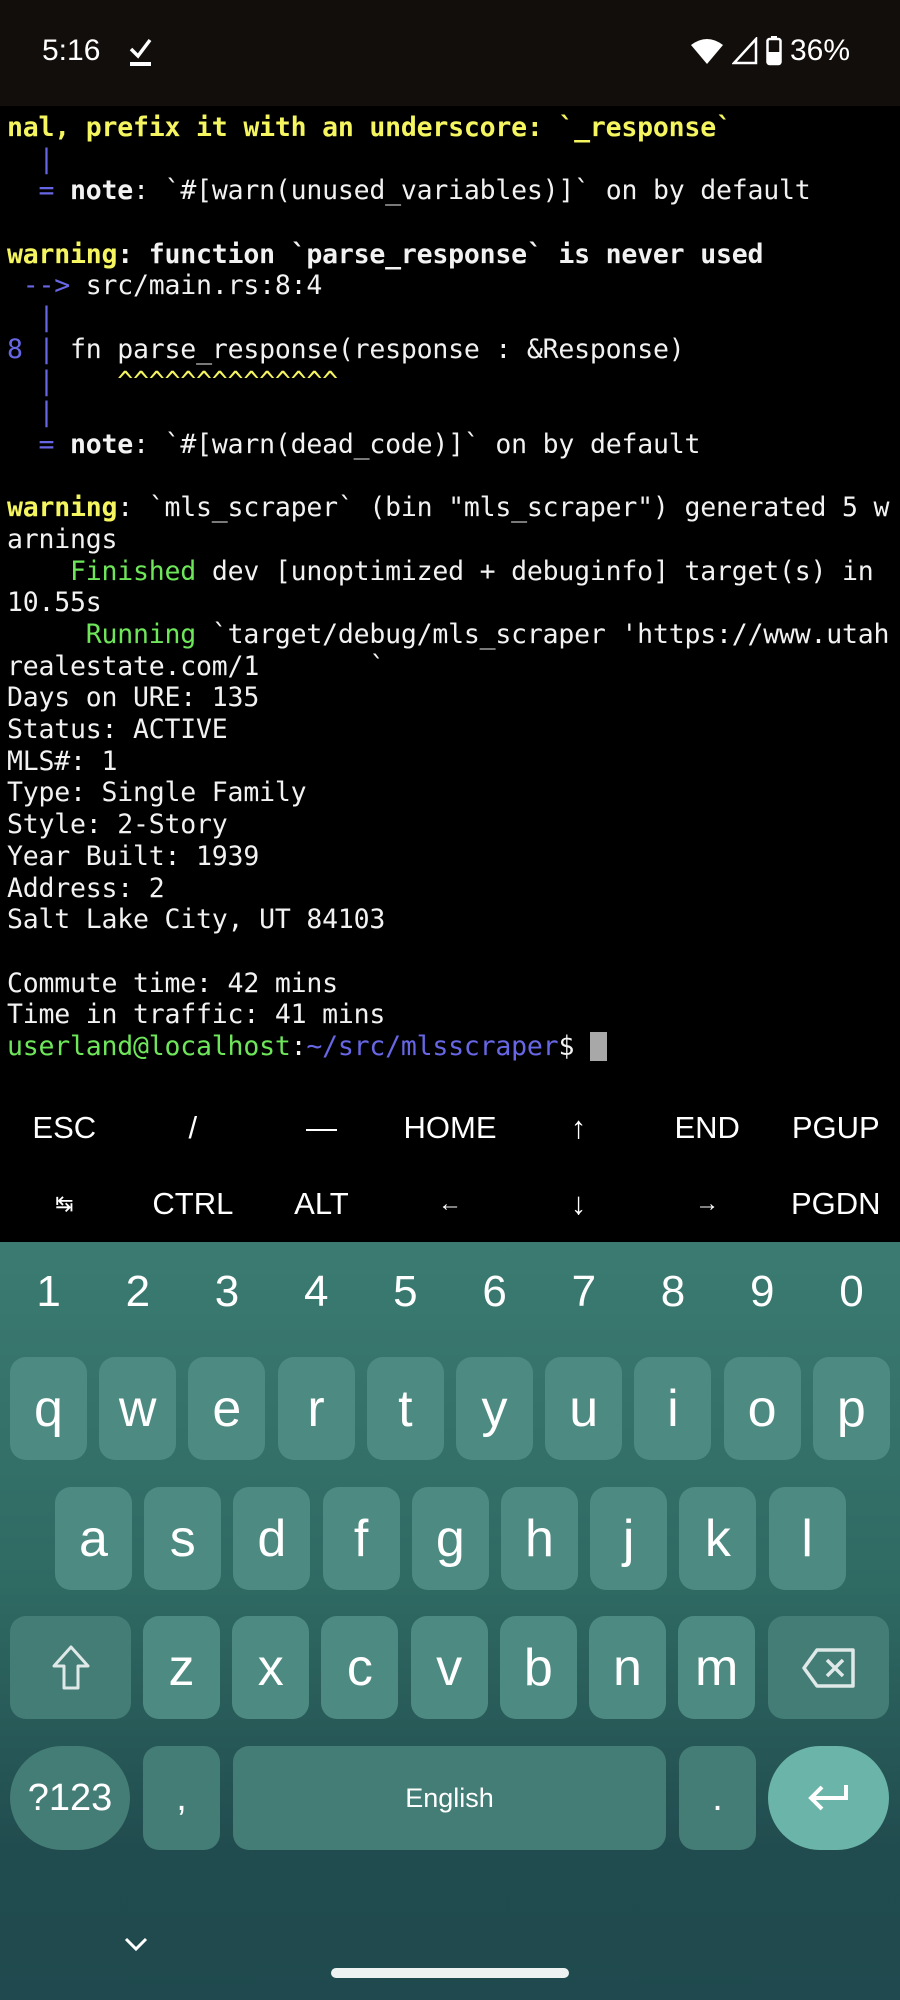  What do you see at coordinates (62, 381) in the screenshot?
I see `terminal-text: |` at bounding box center [62, 381].